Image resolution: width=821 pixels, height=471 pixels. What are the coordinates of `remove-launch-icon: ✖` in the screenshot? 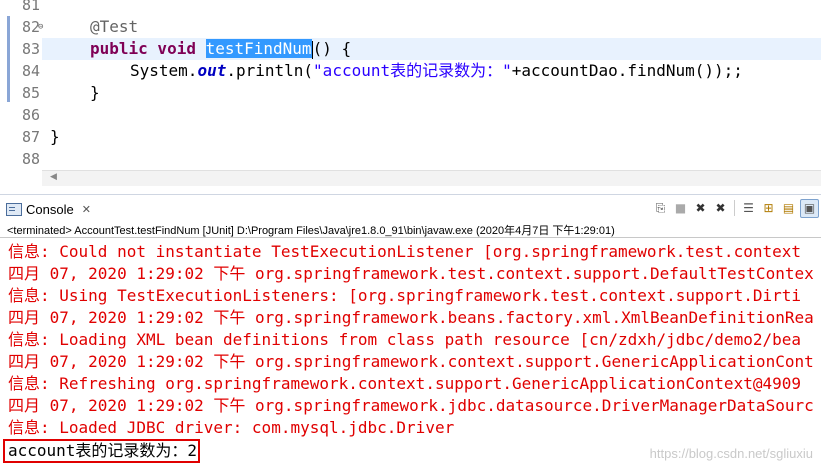 It's located at (700, 208).